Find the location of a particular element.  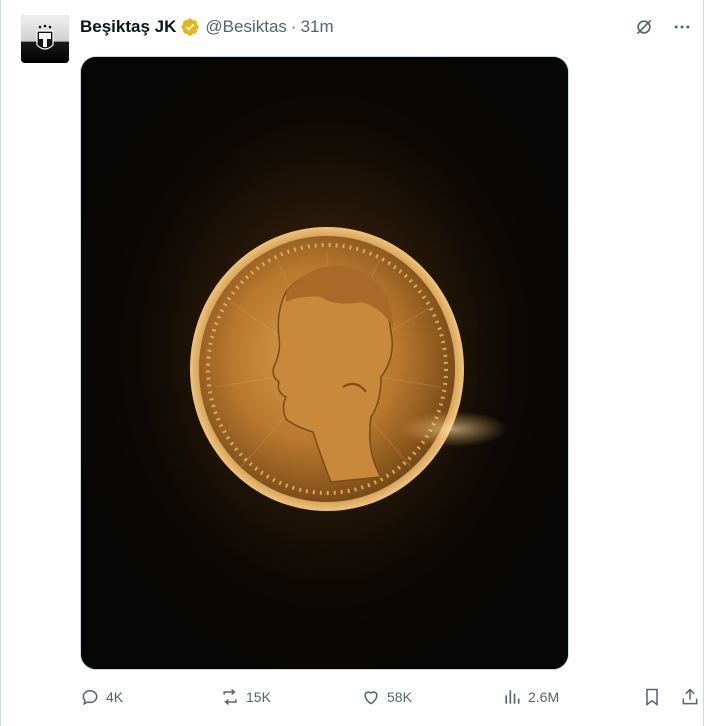

views-button: 2.6M is located at coordinates (530, 697).